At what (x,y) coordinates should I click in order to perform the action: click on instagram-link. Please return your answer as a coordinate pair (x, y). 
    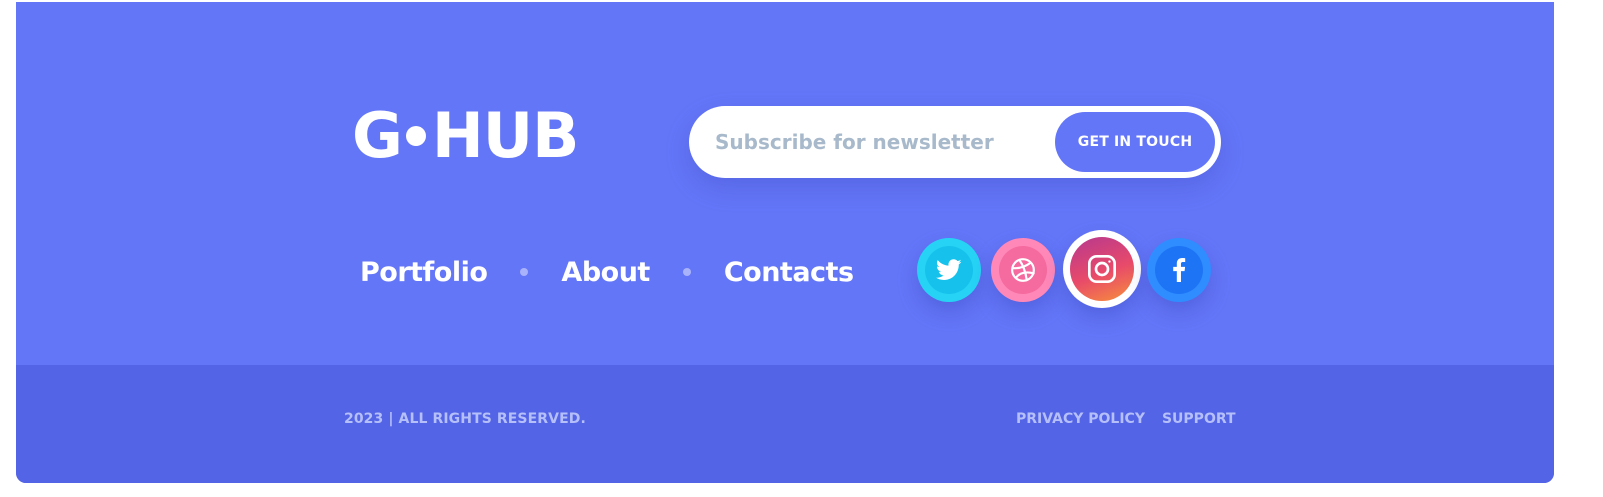
    Looking at the image, I should click on (1102, 269).